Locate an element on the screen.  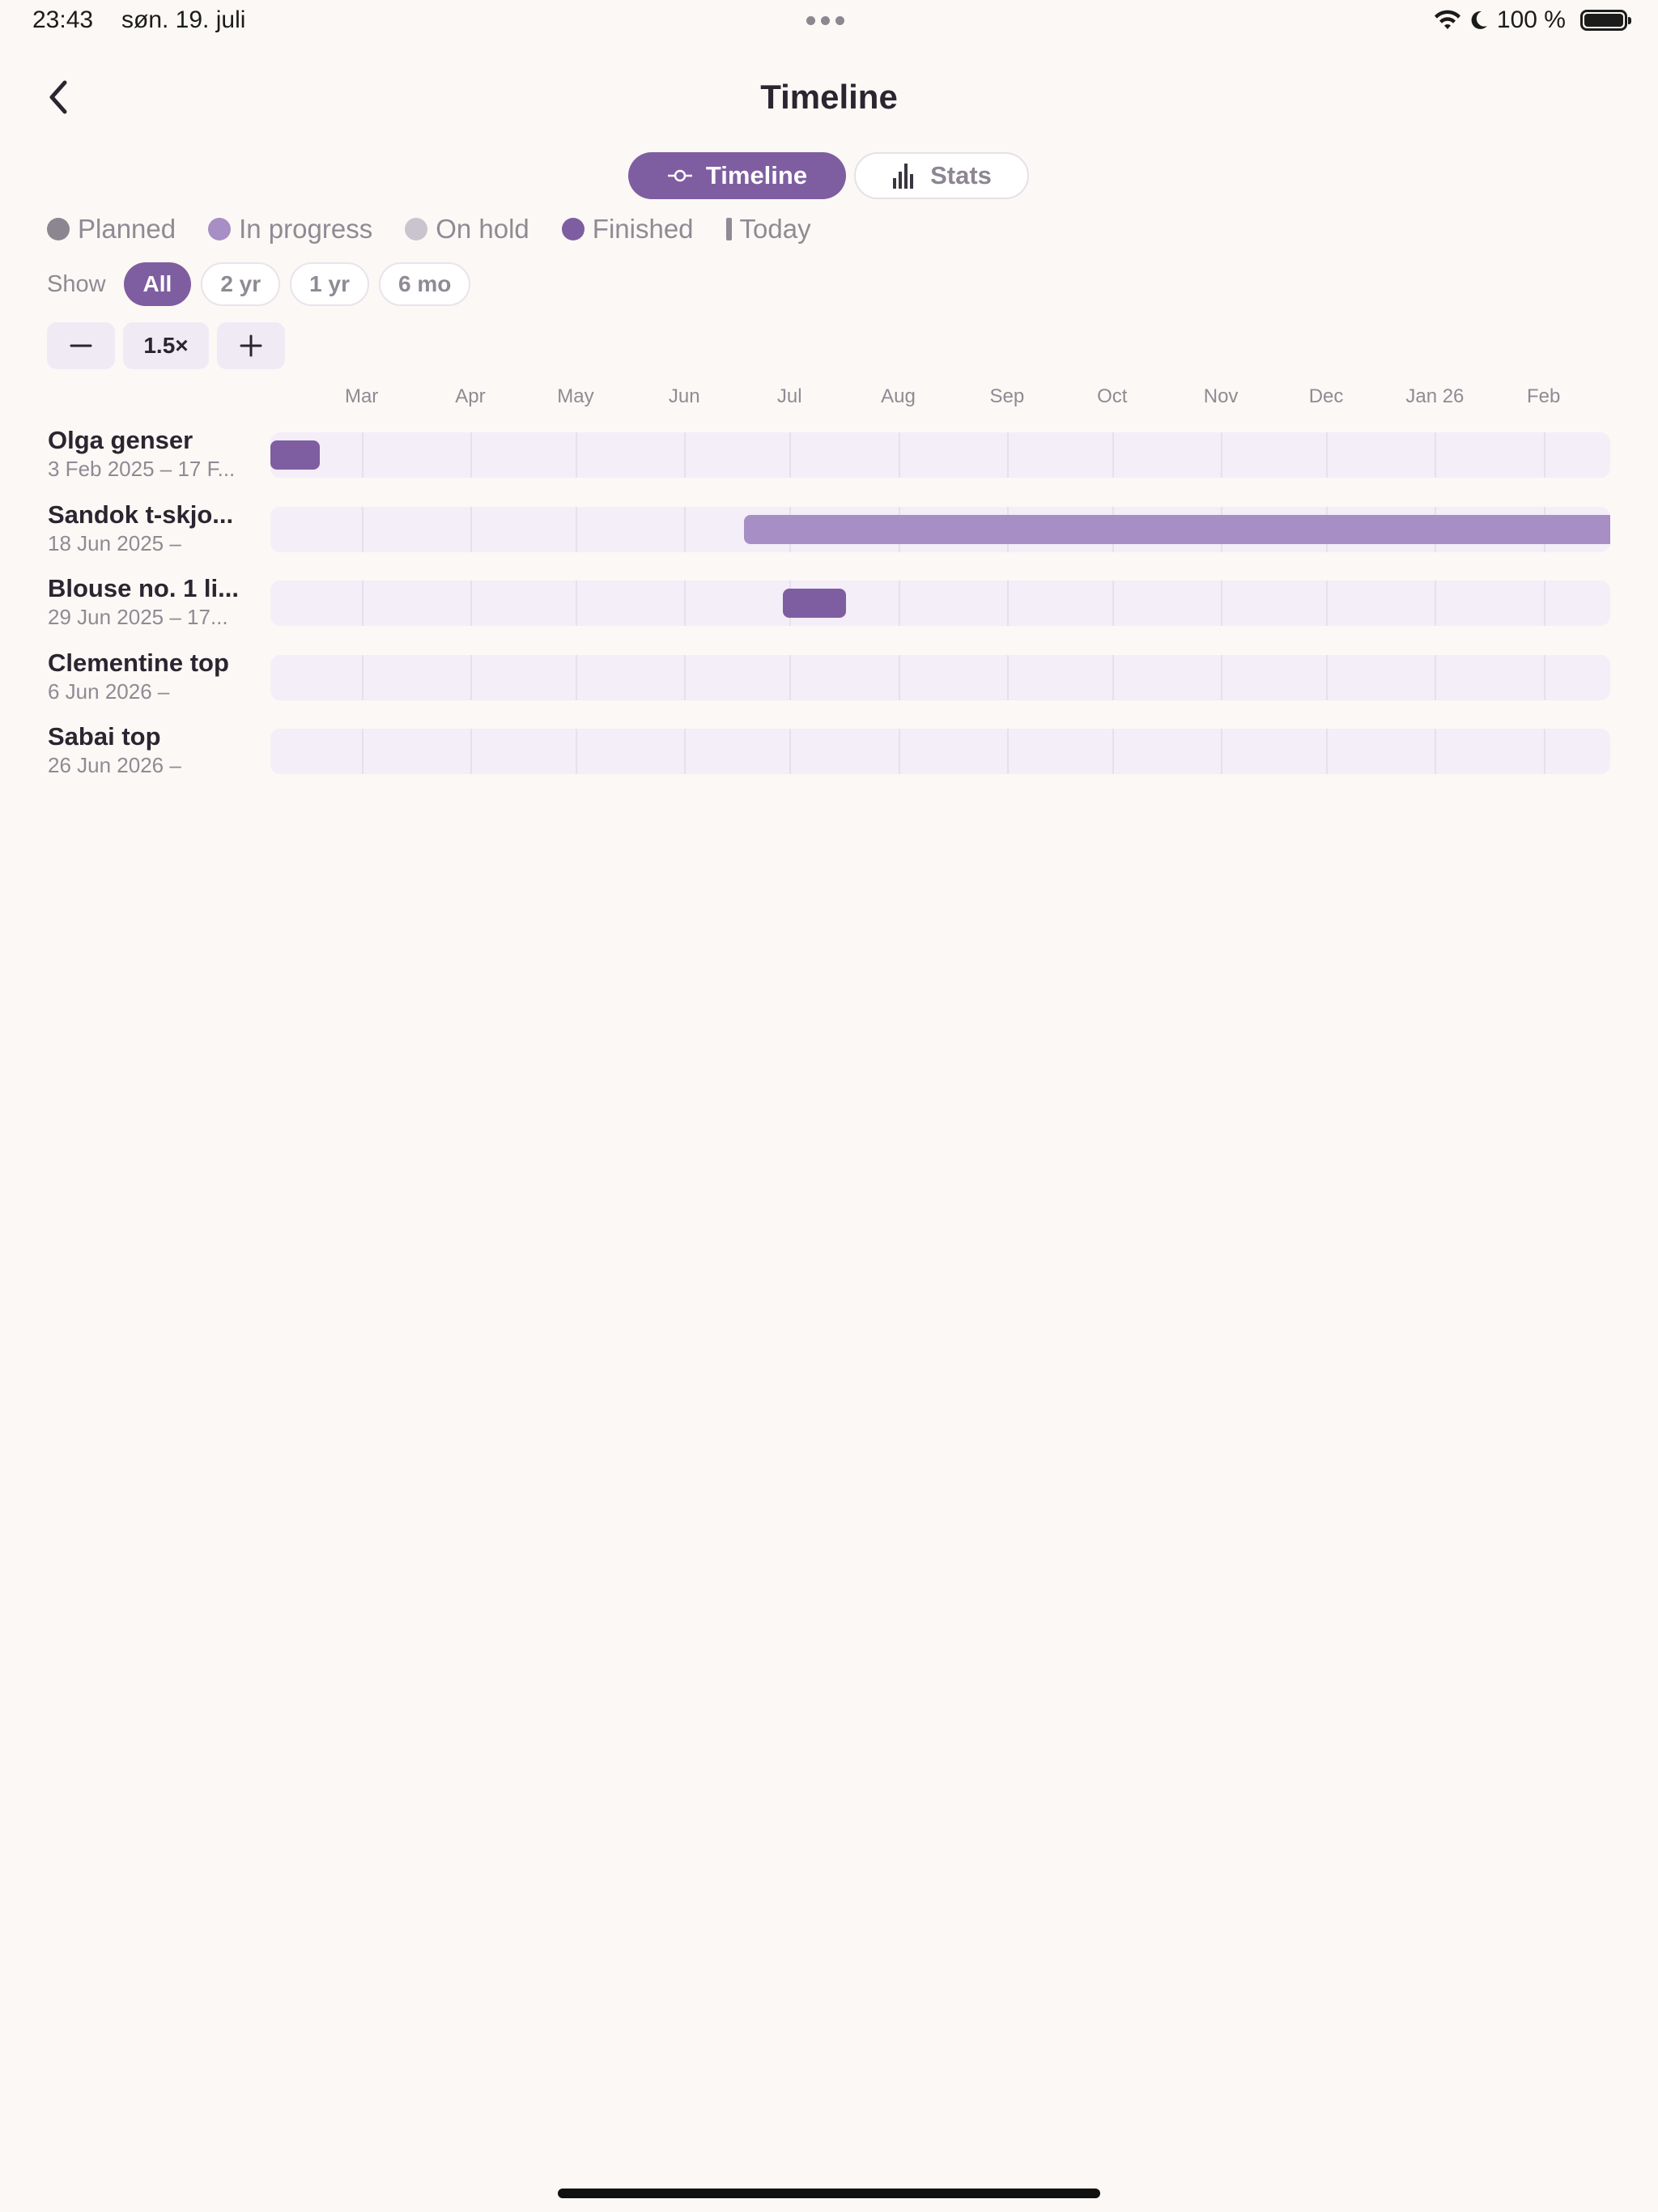
planned-dot-icon is located at coordinates (58, 229).